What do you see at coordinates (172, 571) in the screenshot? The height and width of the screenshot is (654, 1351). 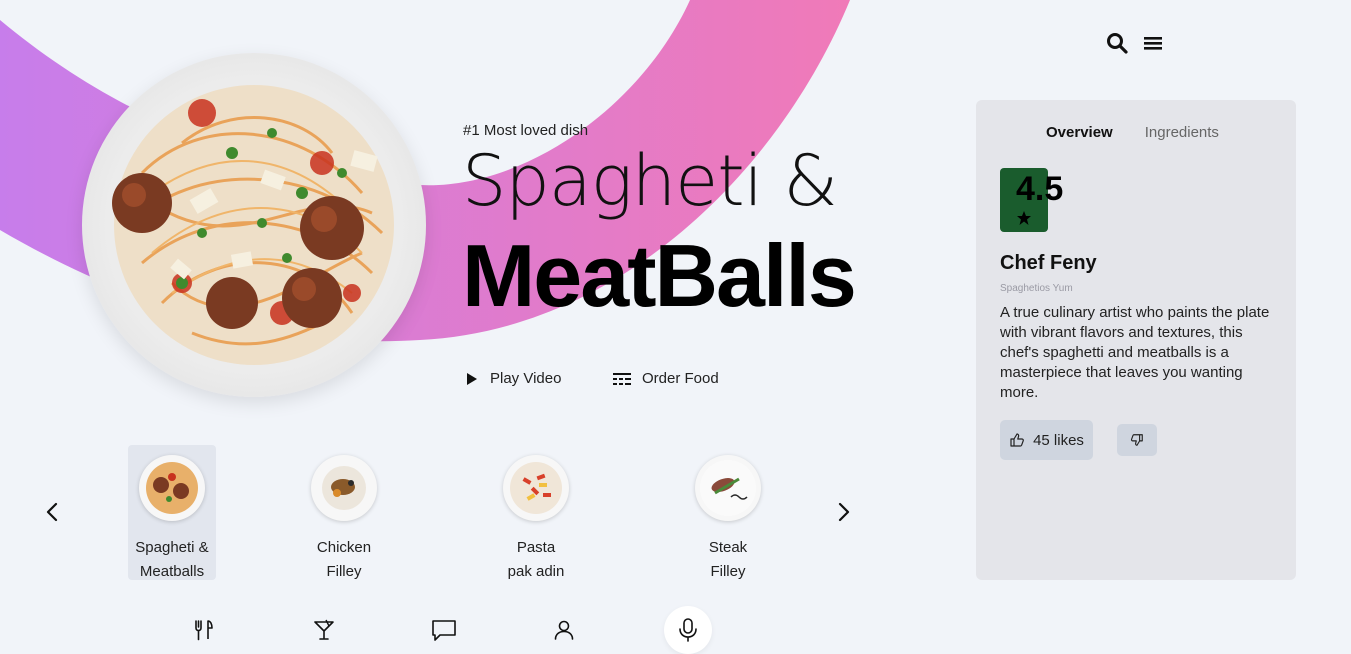 I see `carousel-item-label: Meatballs` at bounding box center [172, 571].